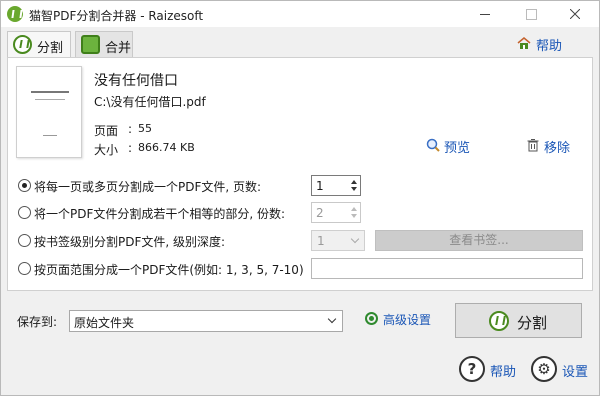 The width and height of the screenshot is (600, 396). Describe the element at coordinates (49, 112) in the screenshot. I see `pdf-thumbnail` at that location.